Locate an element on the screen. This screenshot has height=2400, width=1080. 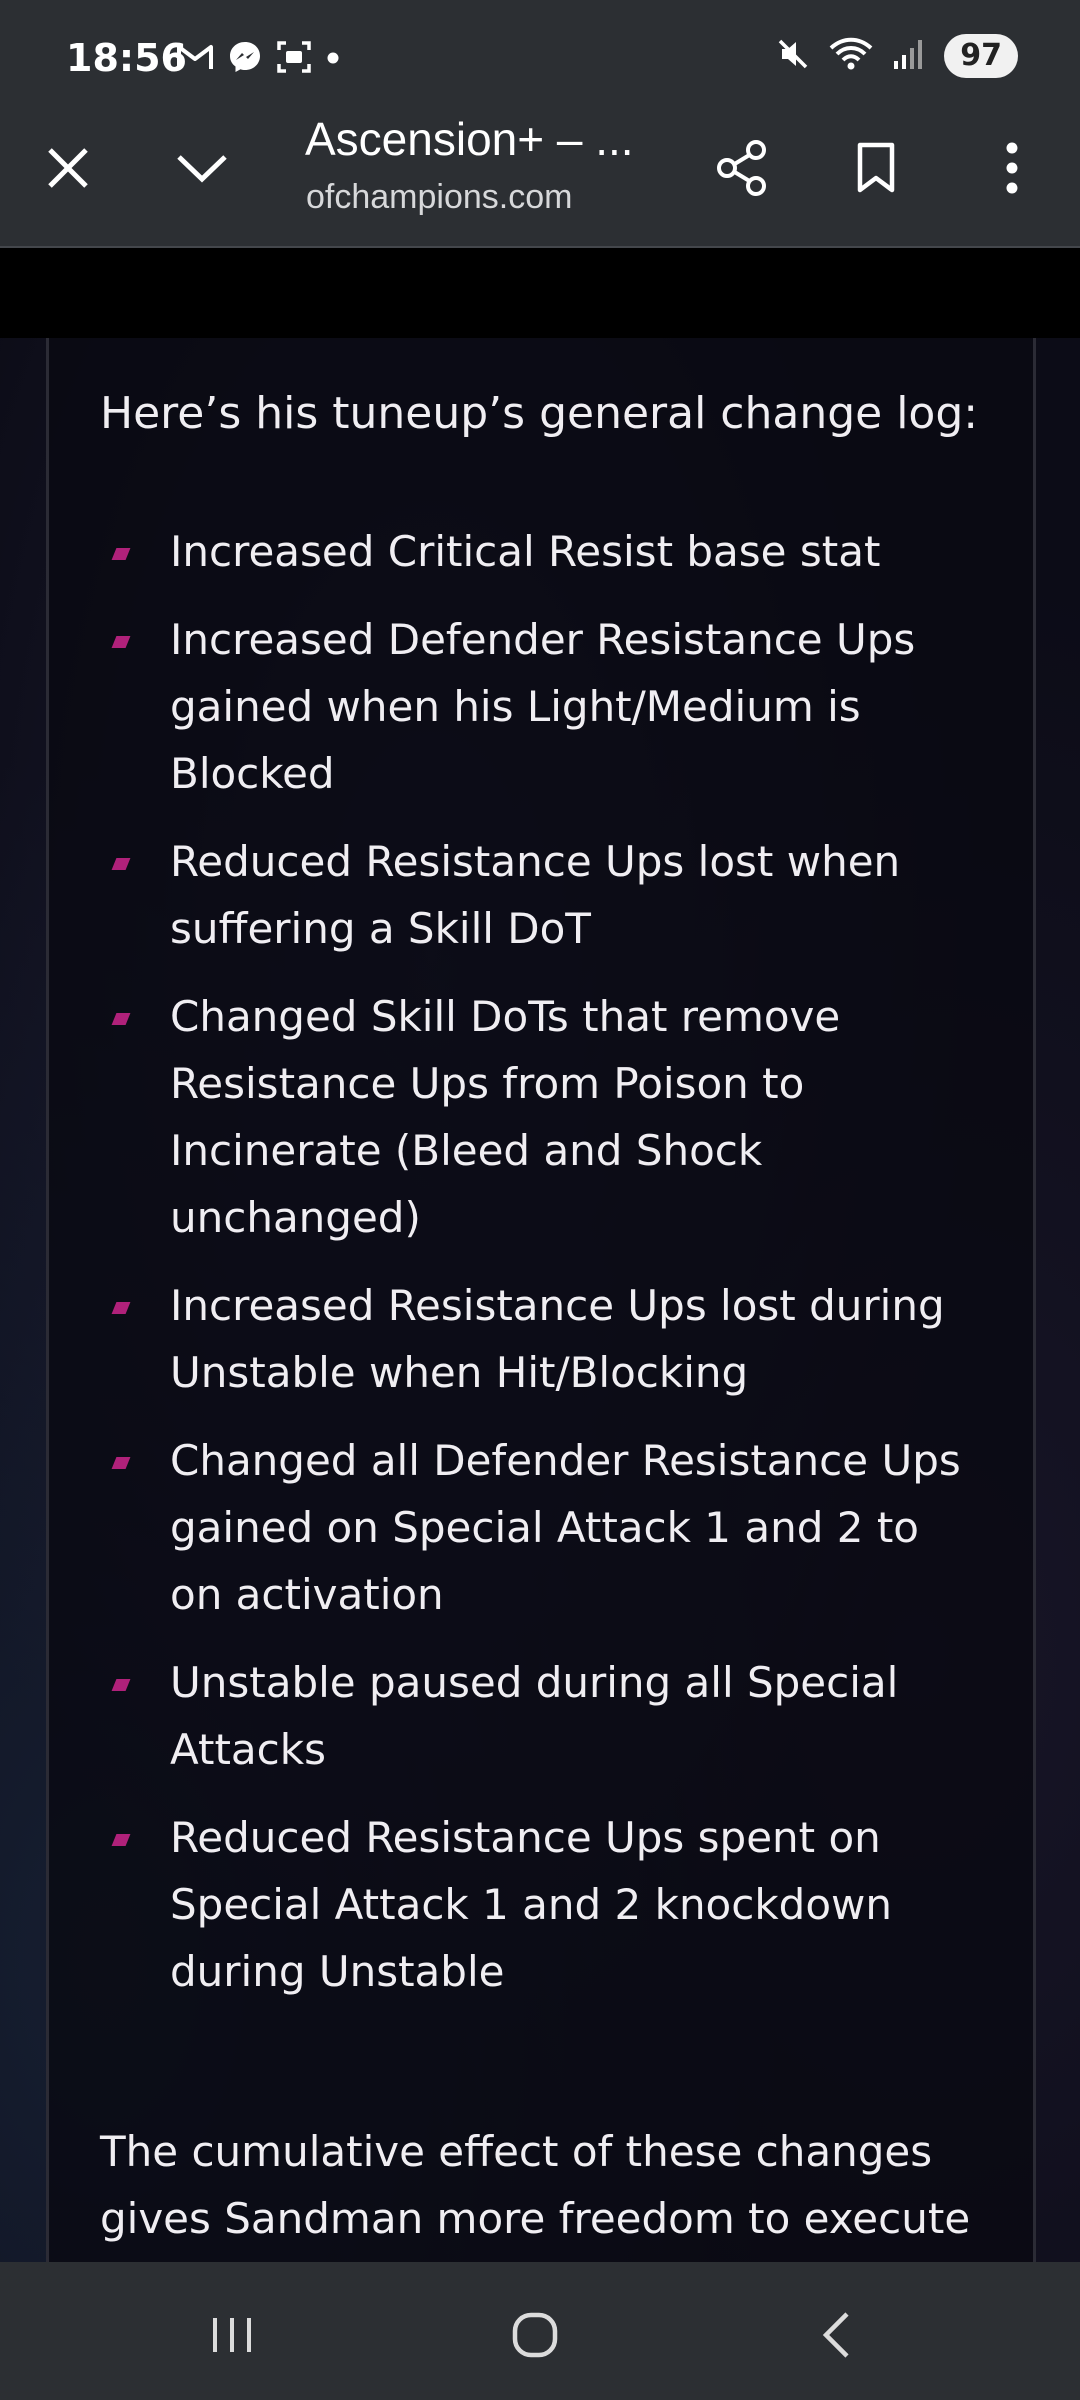
share-icon is located at coordinates (741, 168).